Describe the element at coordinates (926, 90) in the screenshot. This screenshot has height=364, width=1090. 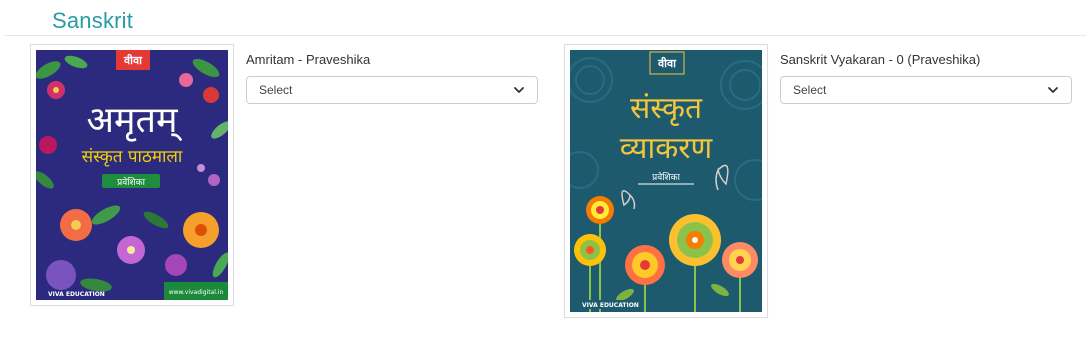
I see `select-vyakaran: Select` at that location.